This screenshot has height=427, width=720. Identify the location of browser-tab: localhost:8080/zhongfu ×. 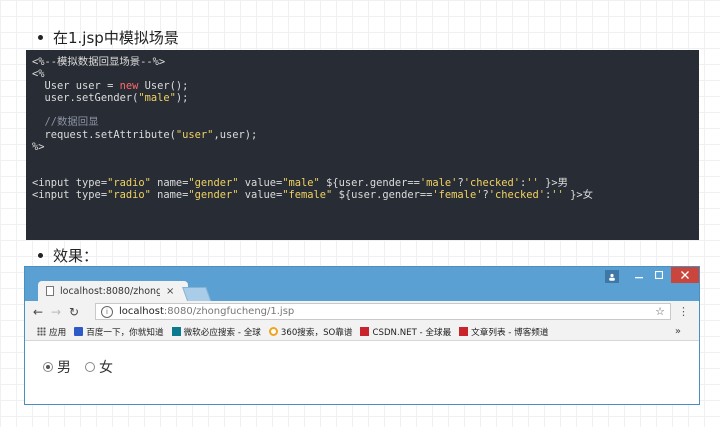
(113, 291).